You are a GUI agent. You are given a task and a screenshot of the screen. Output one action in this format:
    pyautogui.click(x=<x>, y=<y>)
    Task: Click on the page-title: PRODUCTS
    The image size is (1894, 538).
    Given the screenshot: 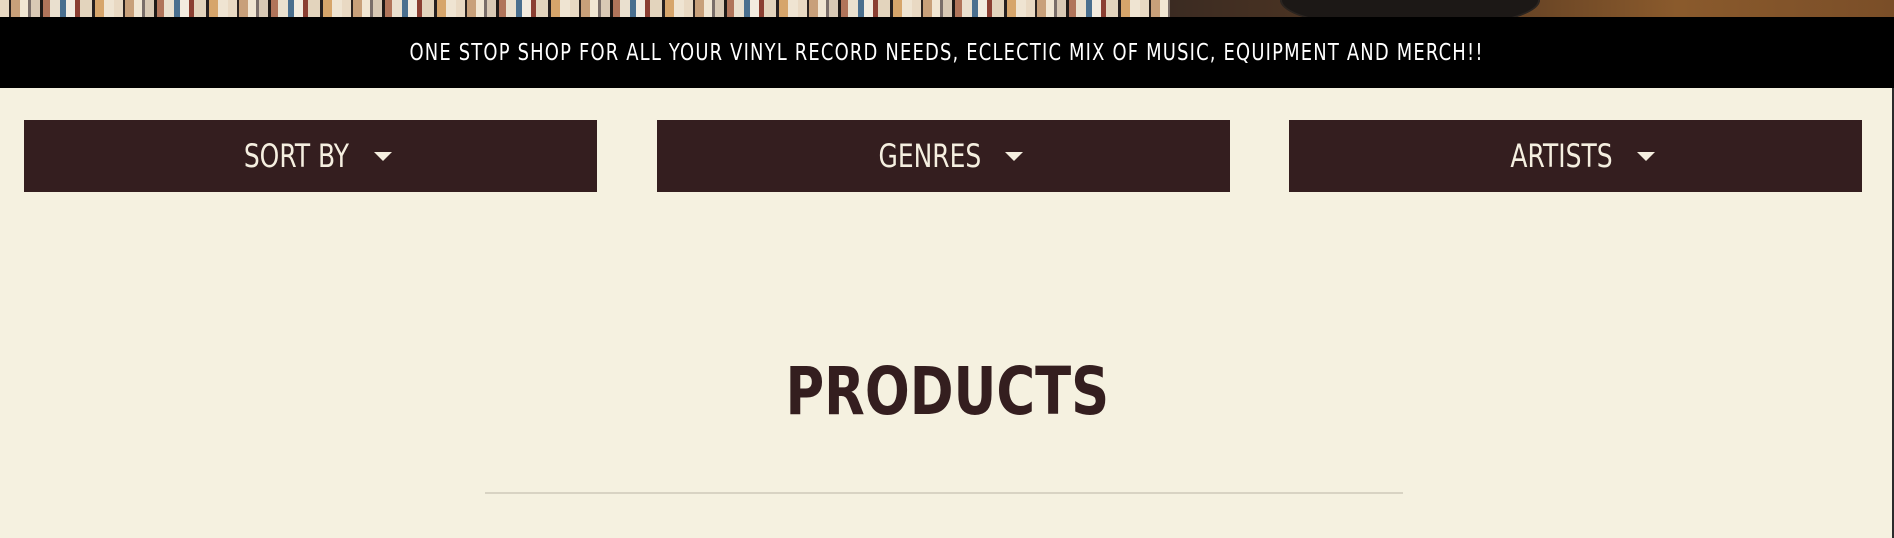 What is the action you would take?
    pyautogui.click(x=947, y=392)
    